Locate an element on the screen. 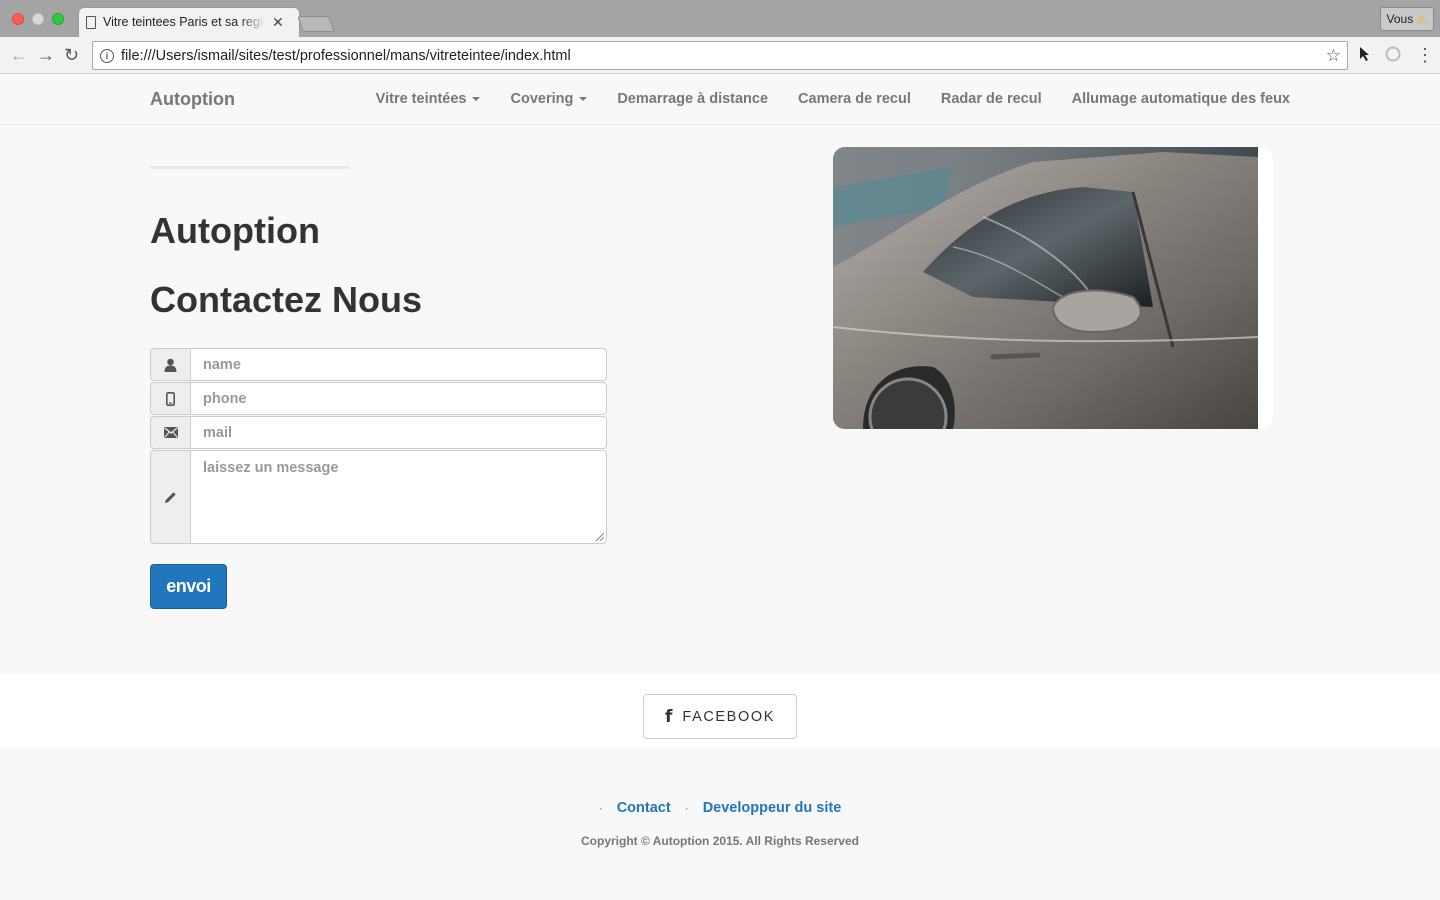  pencil-icon is located at coordinates (170, 497).